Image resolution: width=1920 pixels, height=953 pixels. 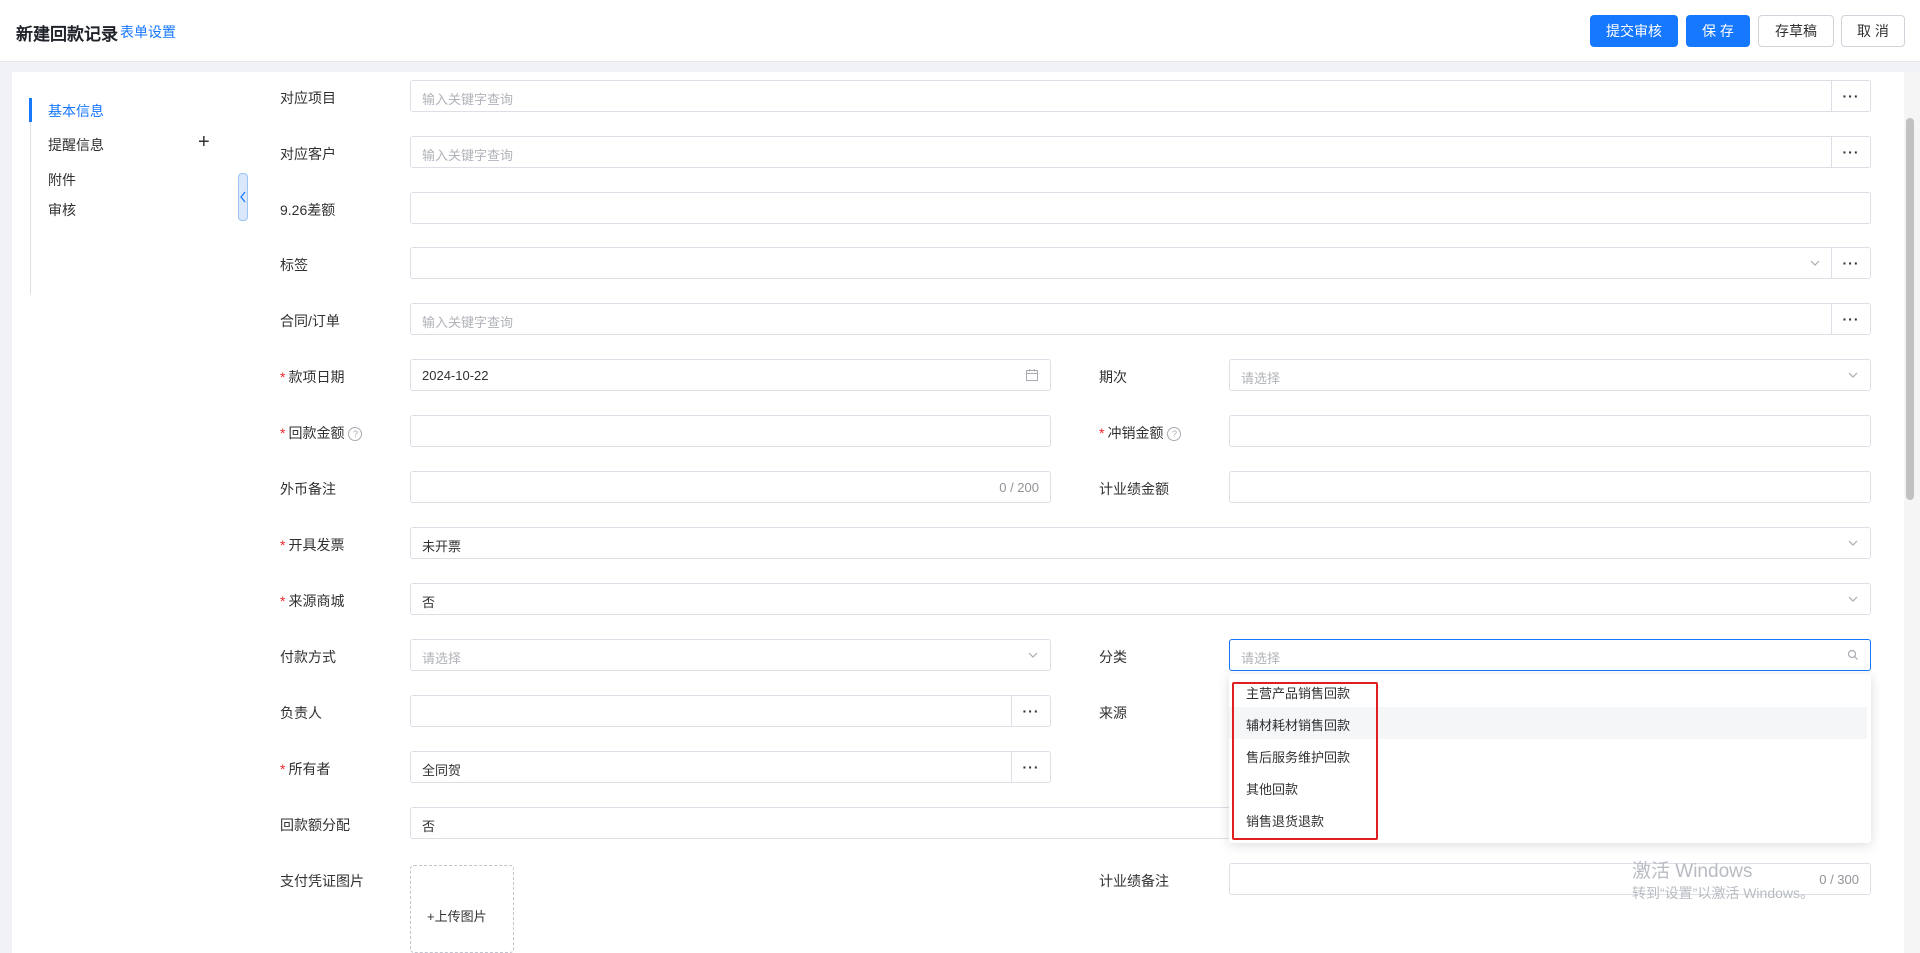 I want to click on customer-label: 对应客户, so click(x=308, y=154).